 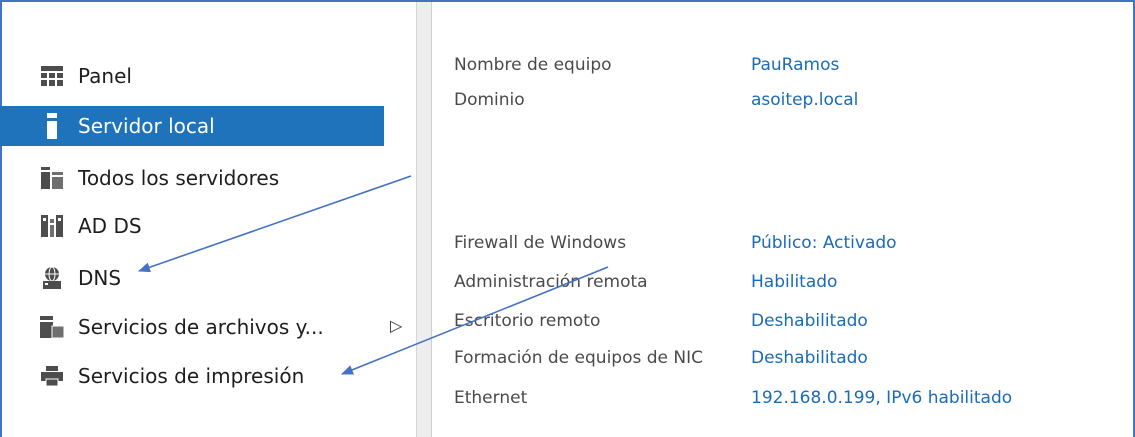 I want to click on property-label: Formación de equipos de NIC, so click(x=578, y=358).